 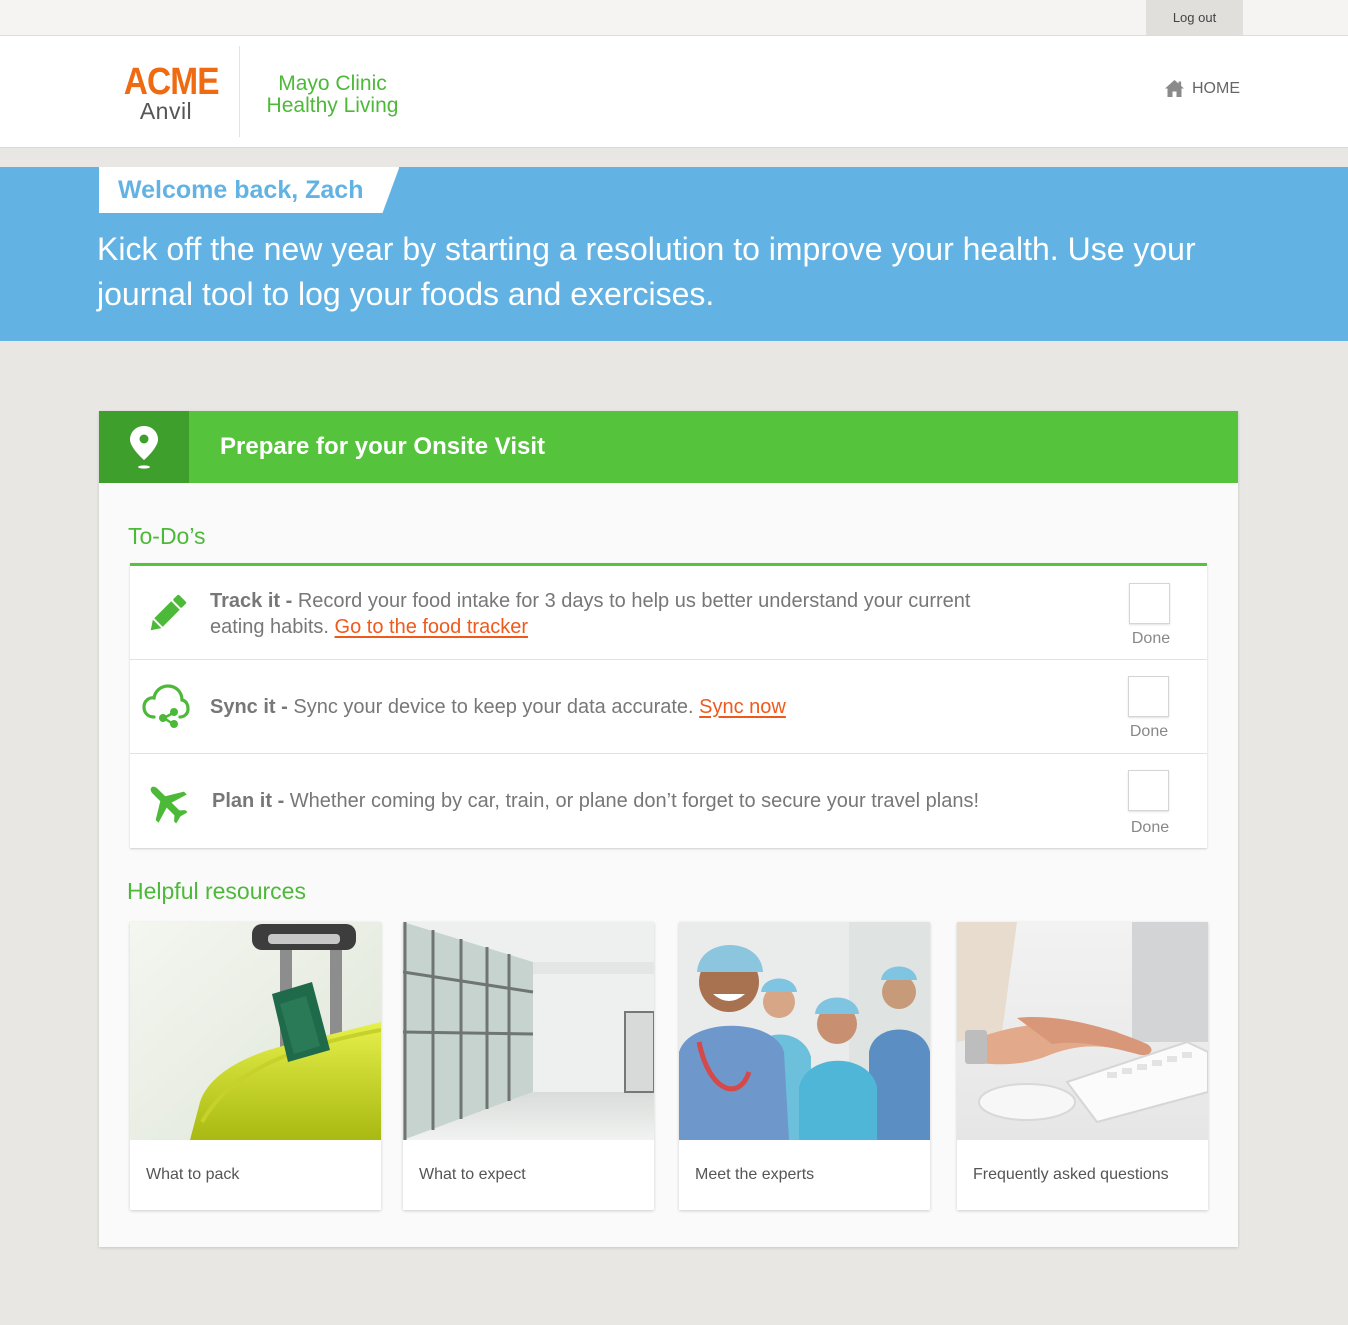 I want to click on food-tracker-link: Go to the food tracker, so click(x=431, y=627).